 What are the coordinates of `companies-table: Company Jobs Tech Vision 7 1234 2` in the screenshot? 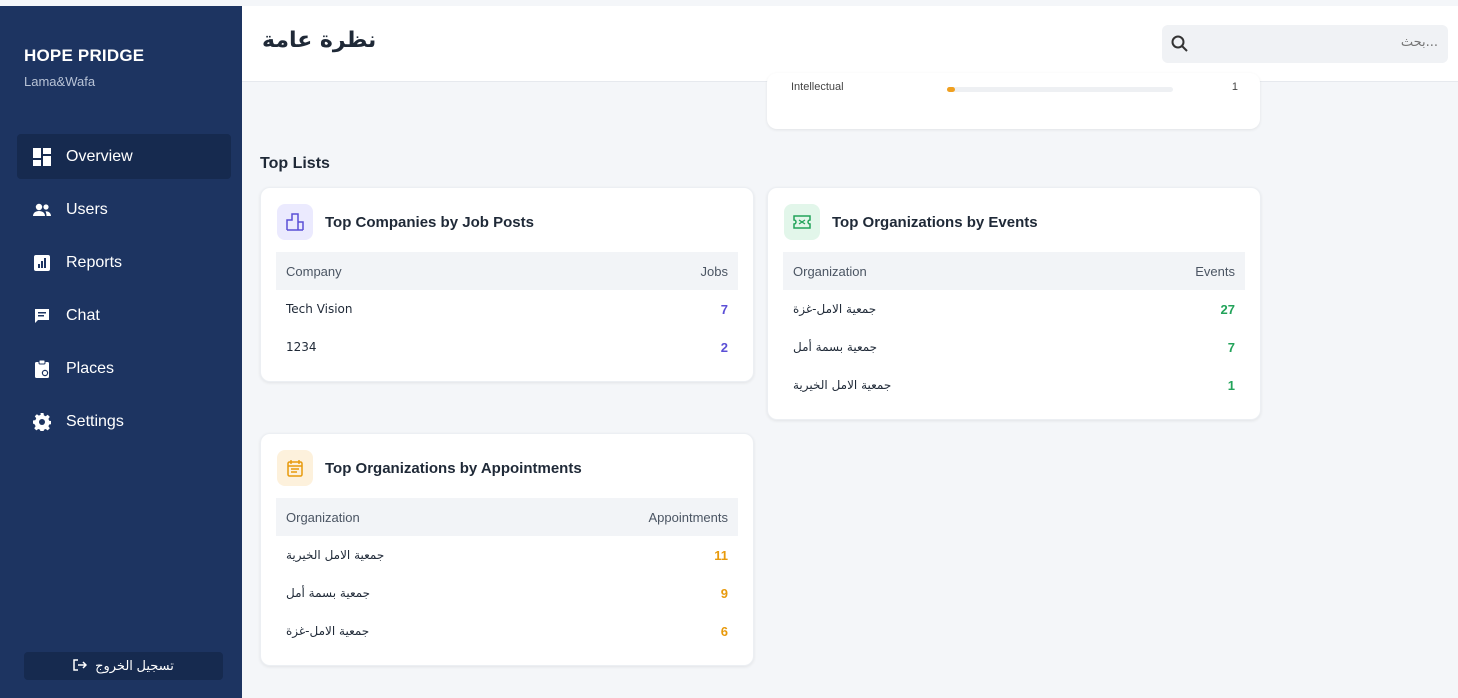 It's located at (507, 309).